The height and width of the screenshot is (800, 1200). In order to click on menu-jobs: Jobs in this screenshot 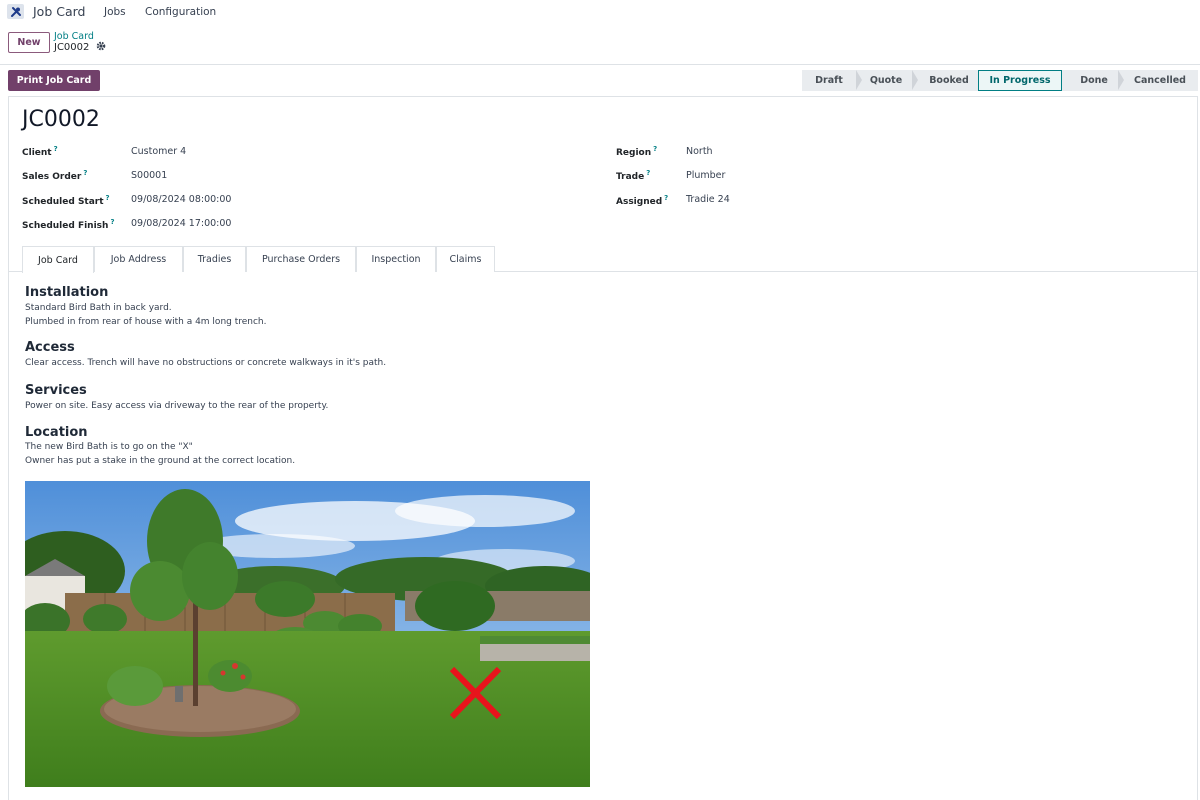, I will do `click(115, 12)`.